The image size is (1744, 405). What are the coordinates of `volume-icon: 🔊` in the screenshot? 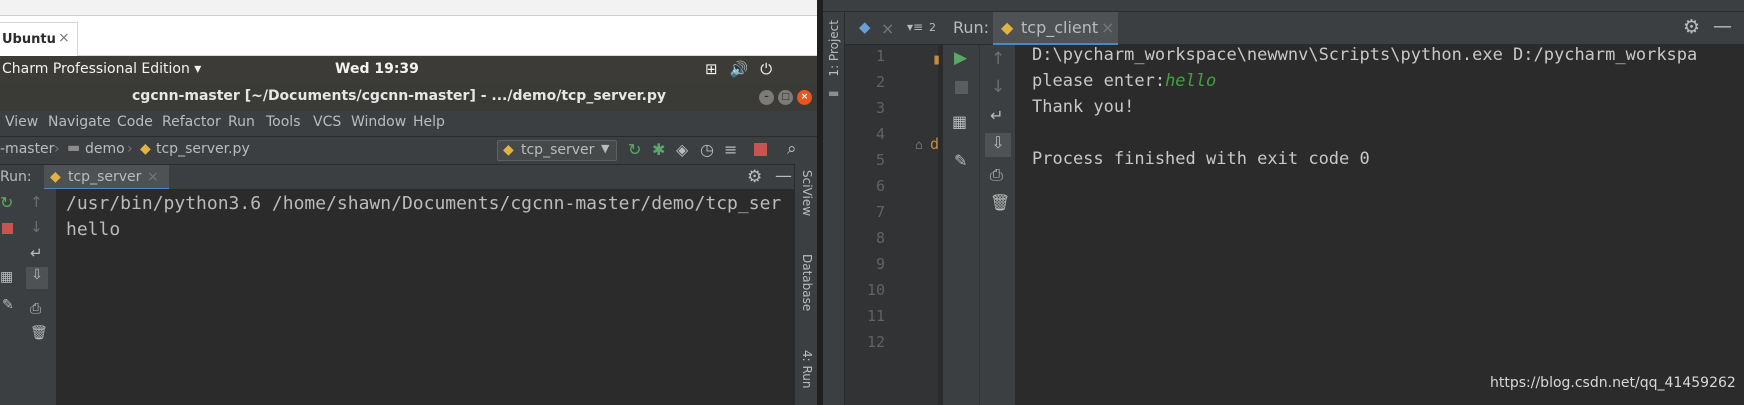 It's located at (745, 69).